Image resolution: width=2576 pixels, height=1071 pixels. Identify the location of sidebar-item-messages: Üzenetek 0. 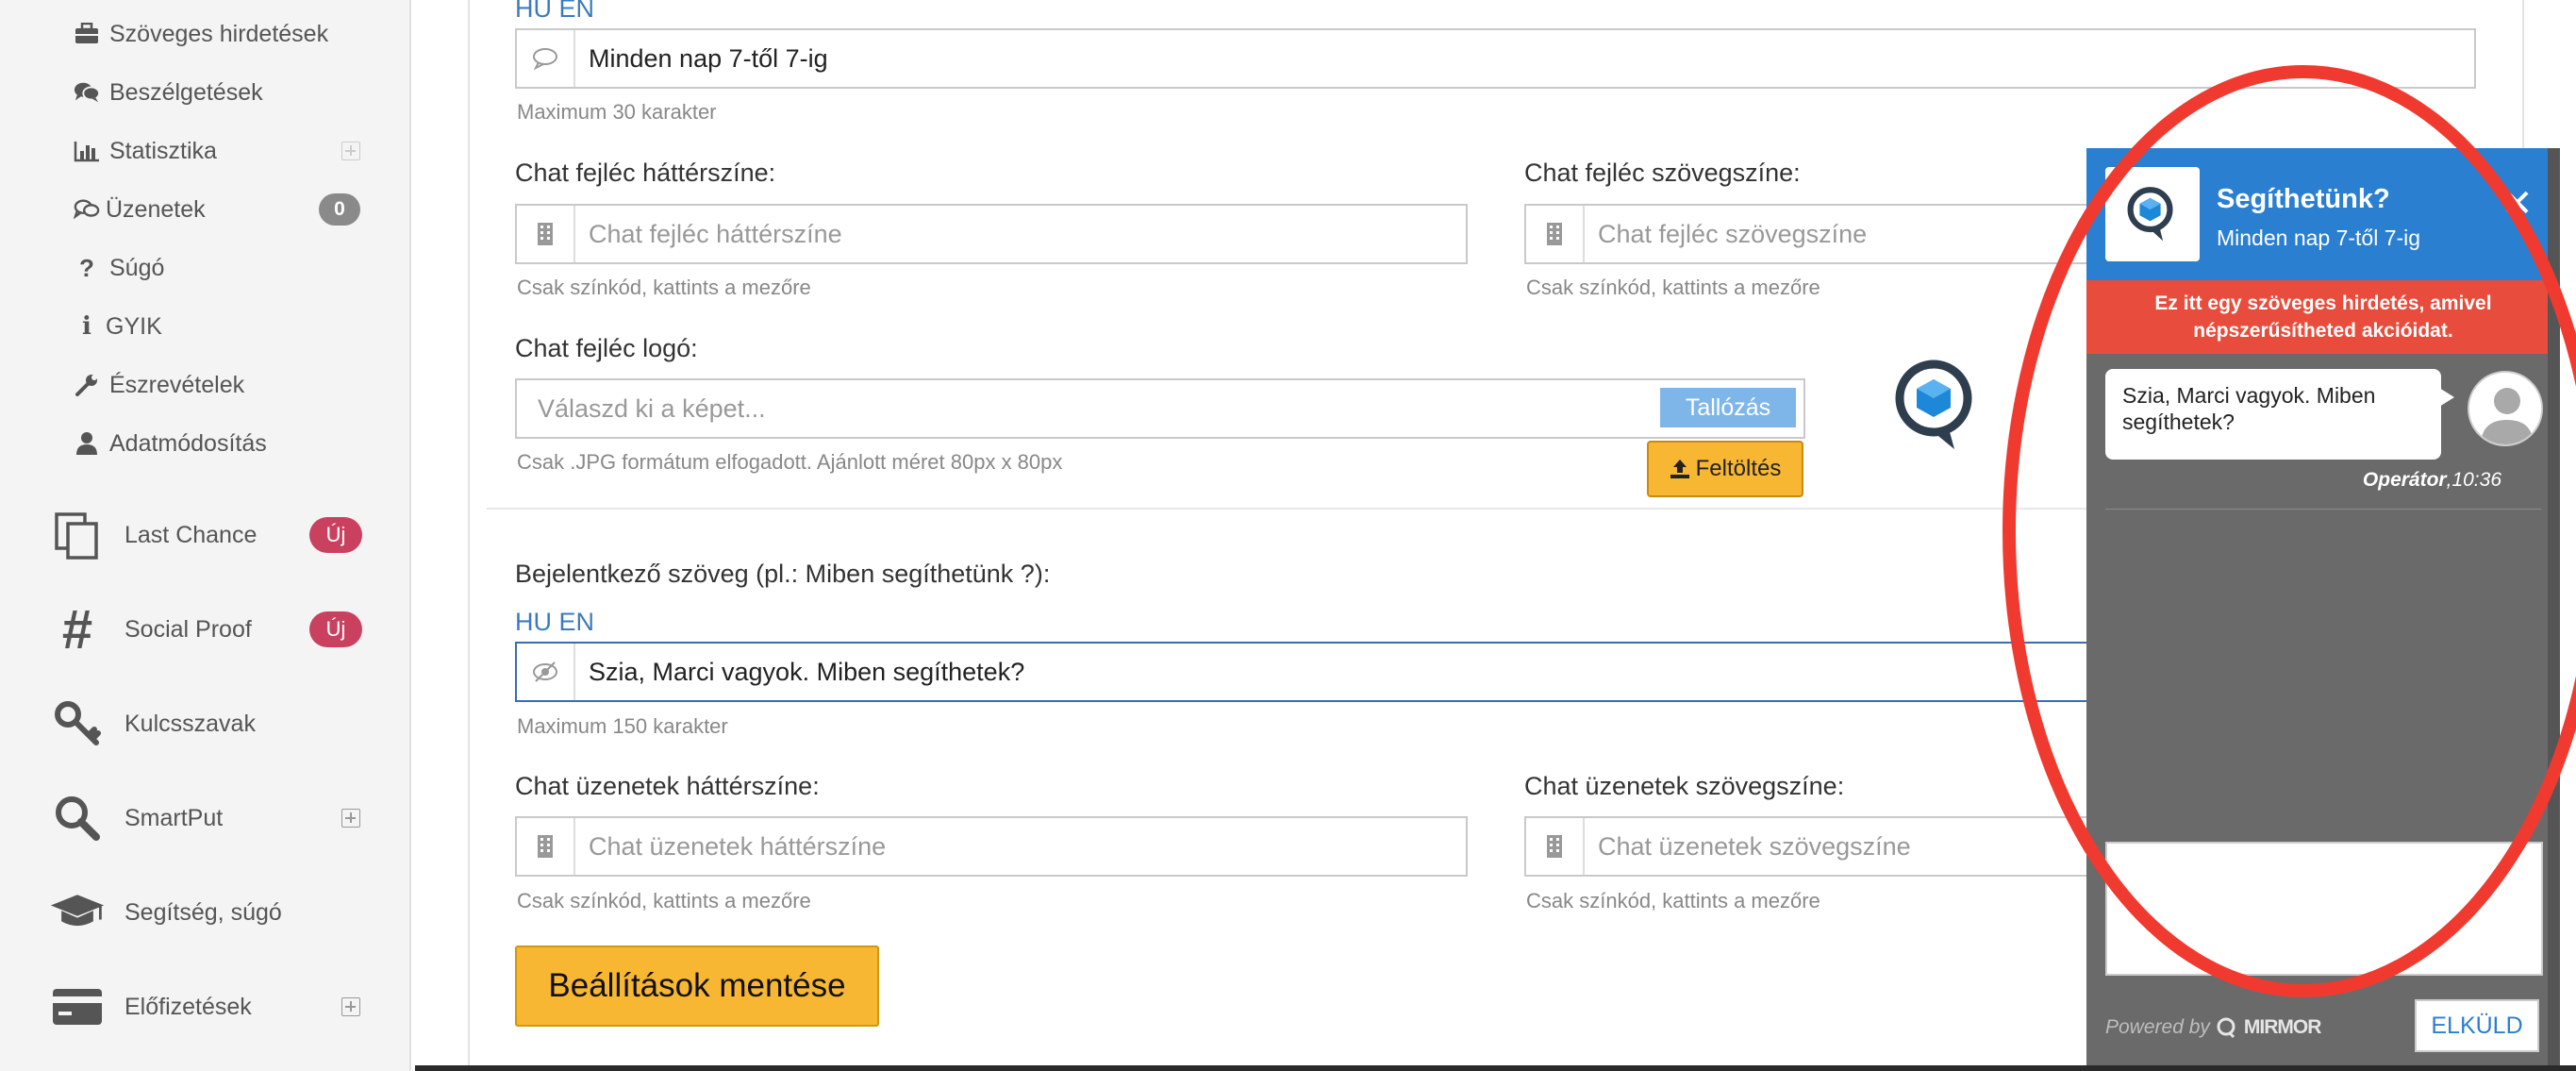
(203, 209).